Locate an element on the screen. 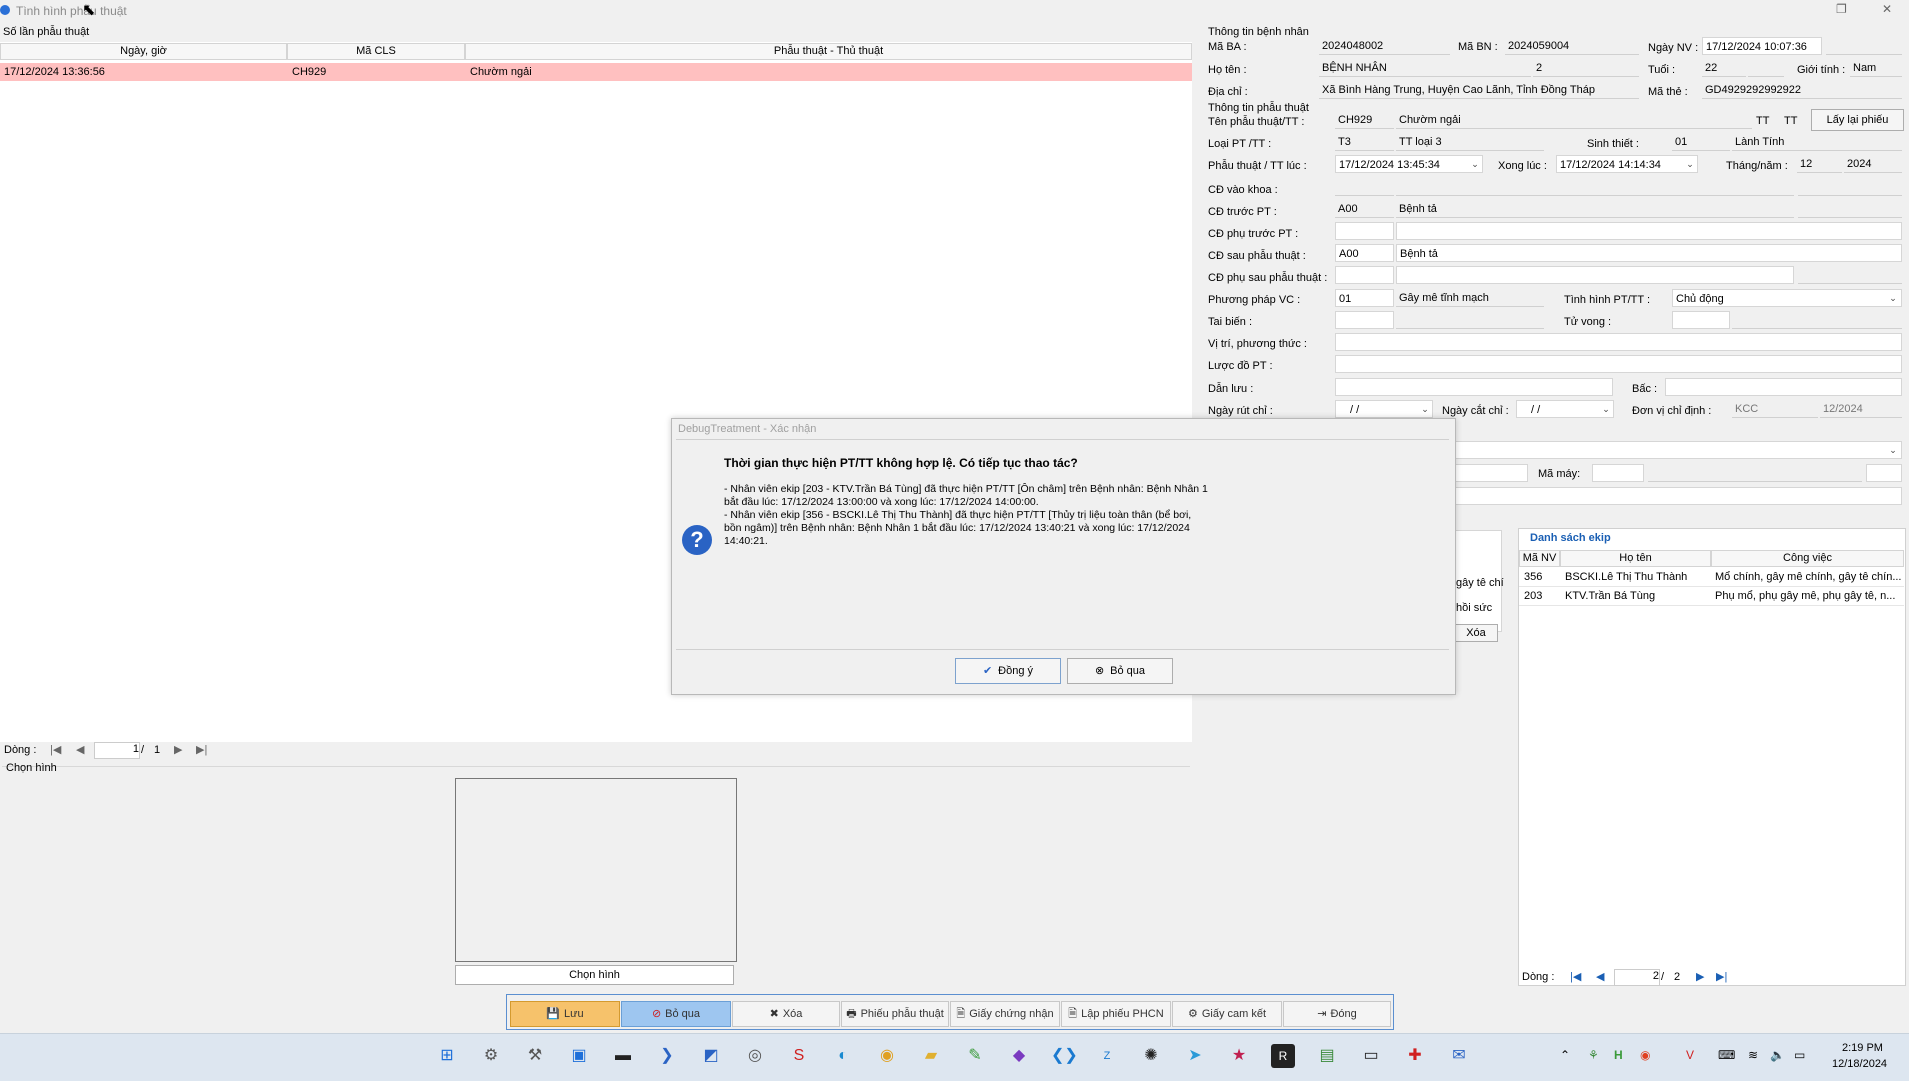  delete-button: ✖ Xóa is located at coordinates (786, 1014).